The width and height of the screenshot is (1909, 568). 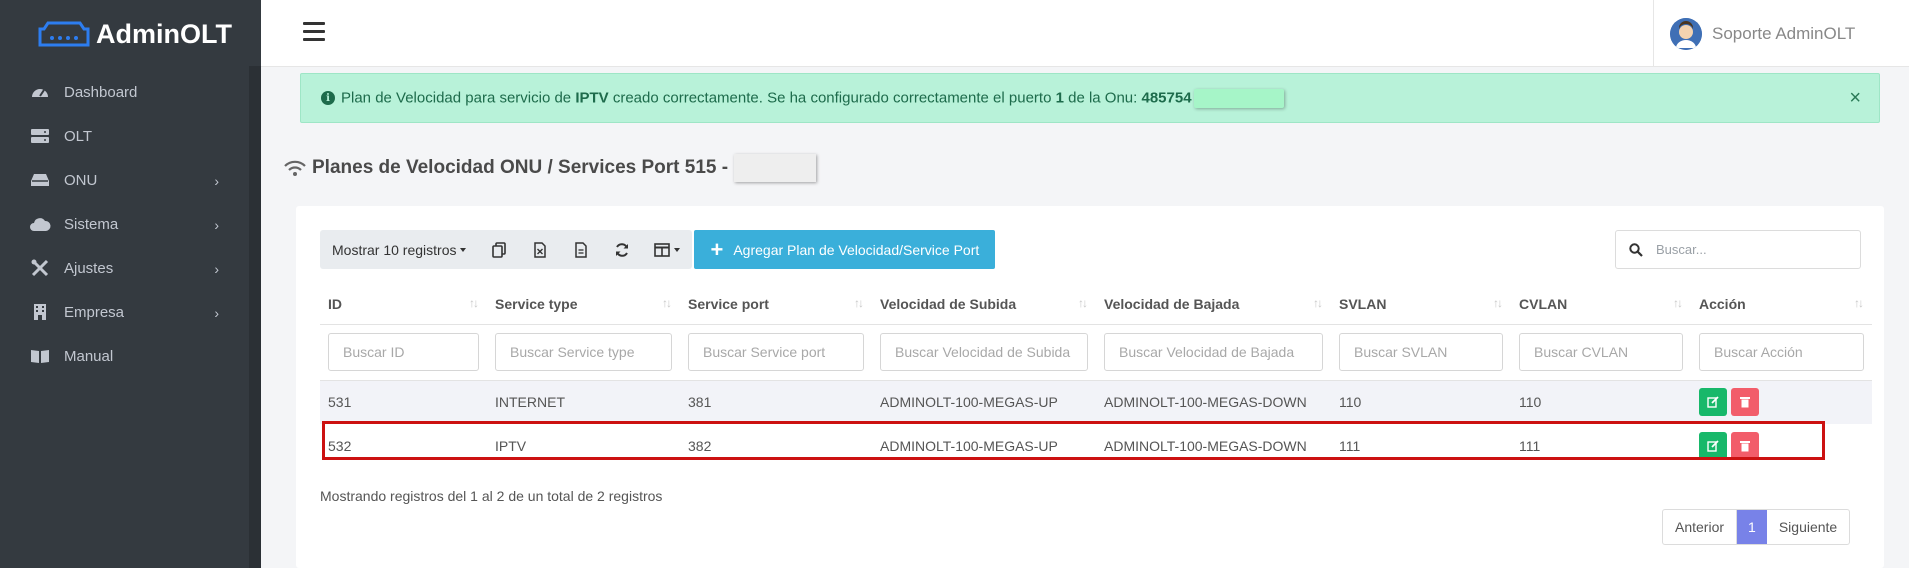 What do you see at coordinates (583, 402) in the screenshot?
I see `cell-service-type: INTERNET` at bounding box center [583, 402].